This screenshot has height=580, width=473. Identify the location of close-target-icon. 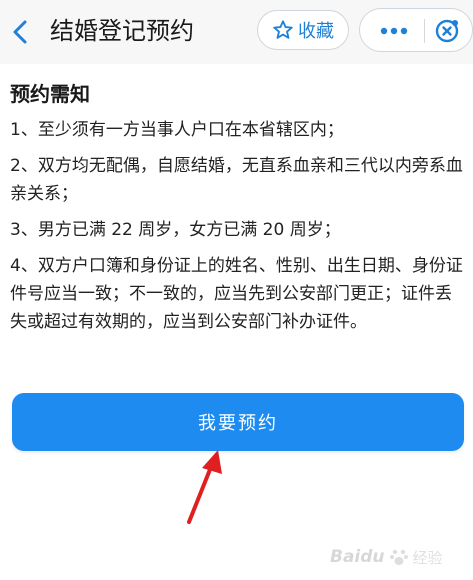
(447, 31).